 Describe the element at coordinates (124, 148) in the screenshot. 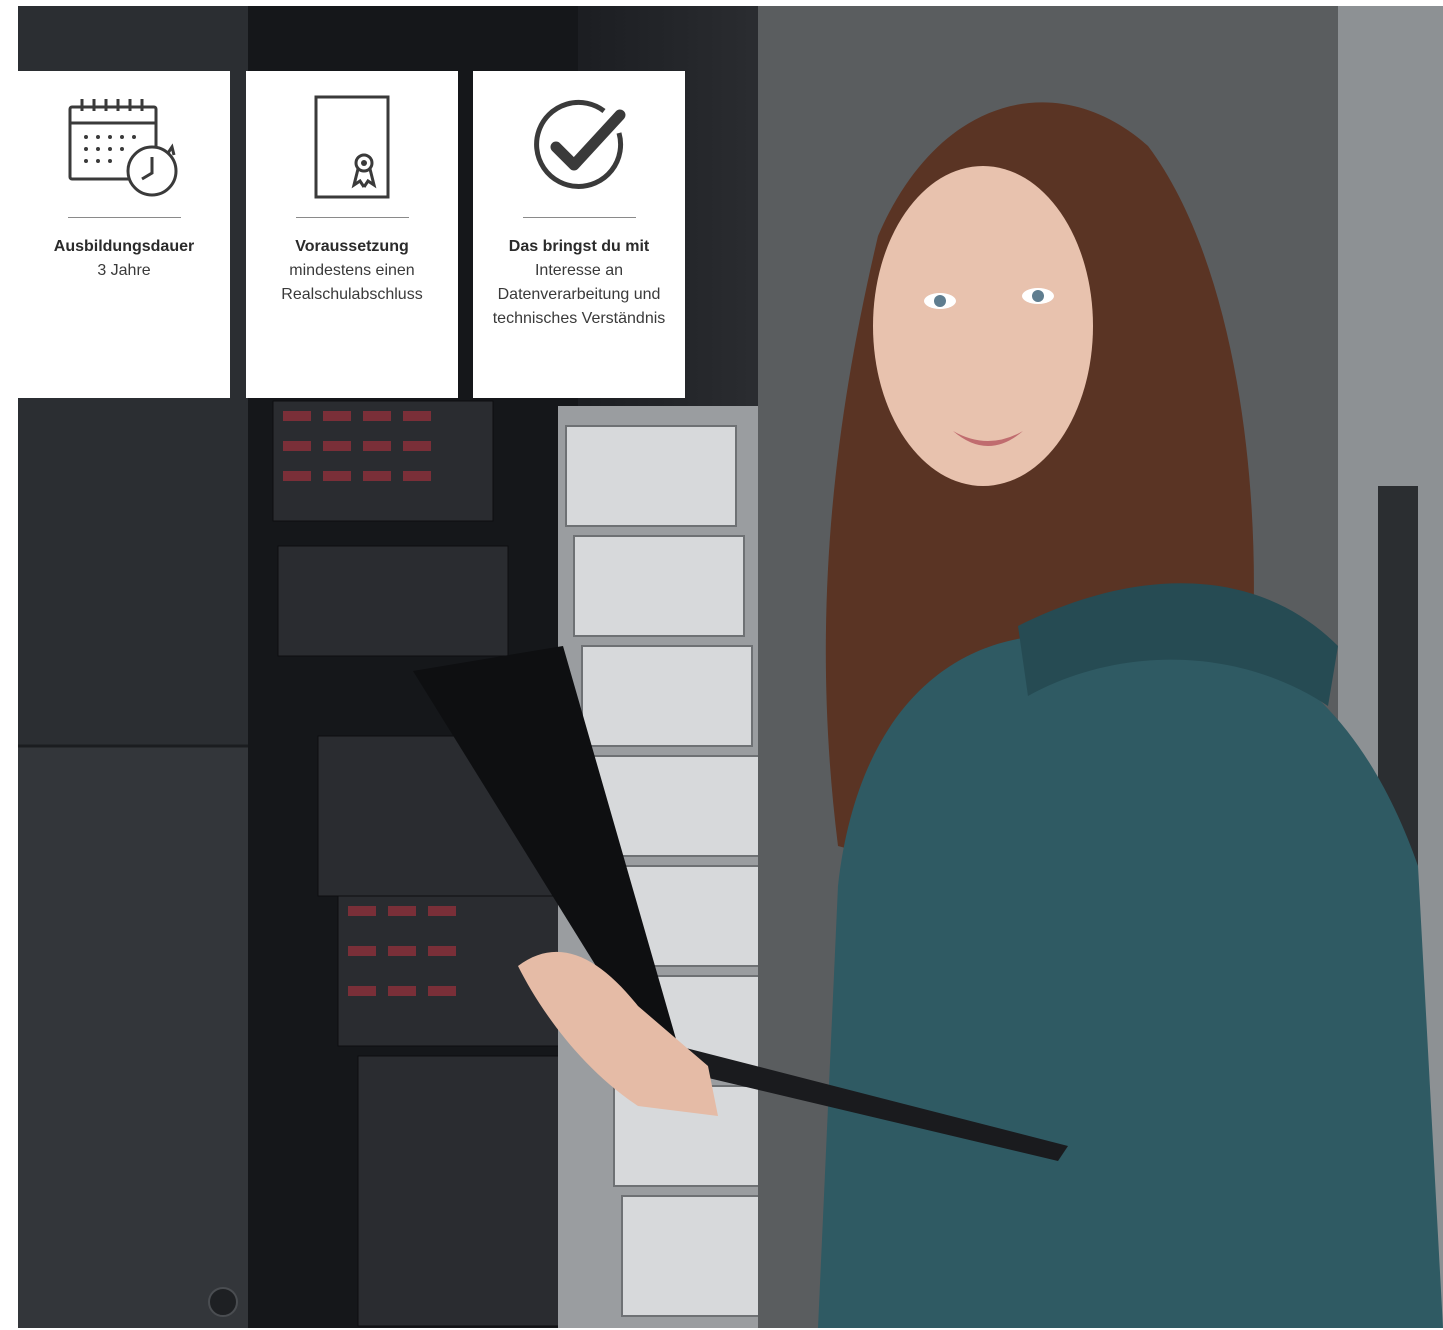

I see `calendar-clock-icon` at that location.